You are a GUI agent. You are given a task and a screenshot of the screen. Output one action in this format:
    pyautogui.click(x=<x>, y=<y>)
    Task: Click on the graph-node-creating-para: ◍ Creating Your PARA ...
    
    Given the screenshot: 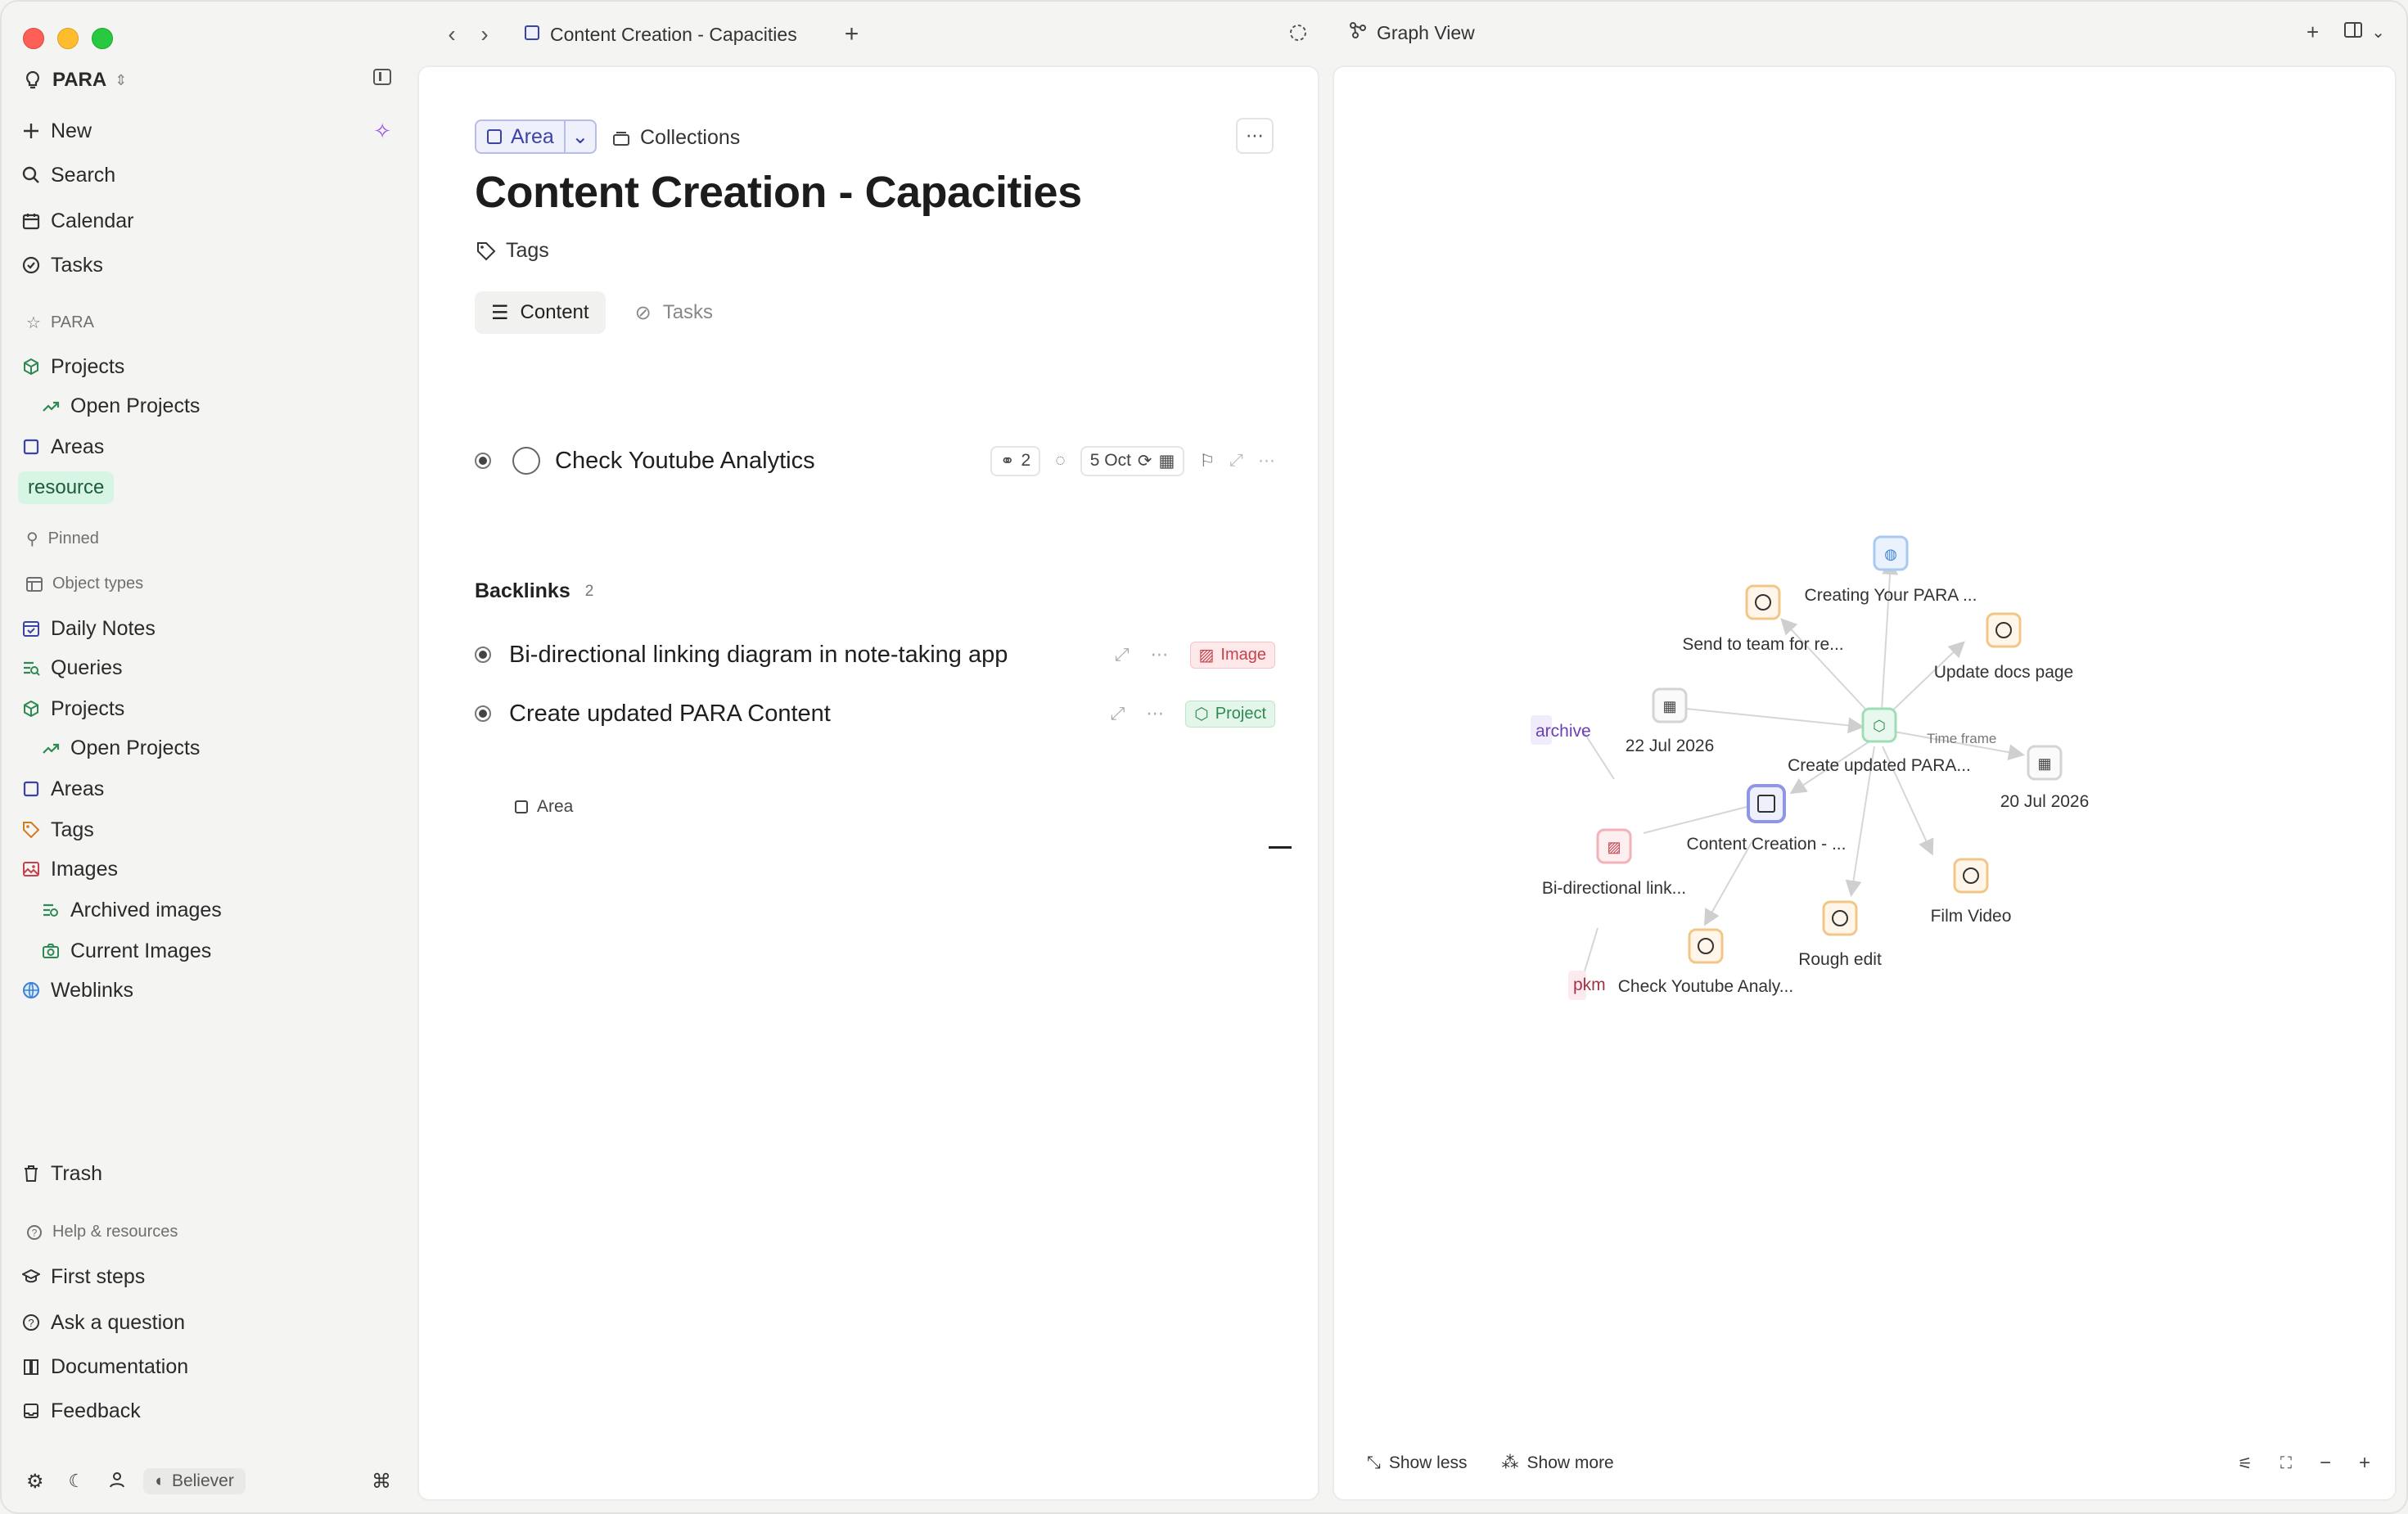 What is the action you would take?
    pyautogui.click(x=1891, y=570)
    